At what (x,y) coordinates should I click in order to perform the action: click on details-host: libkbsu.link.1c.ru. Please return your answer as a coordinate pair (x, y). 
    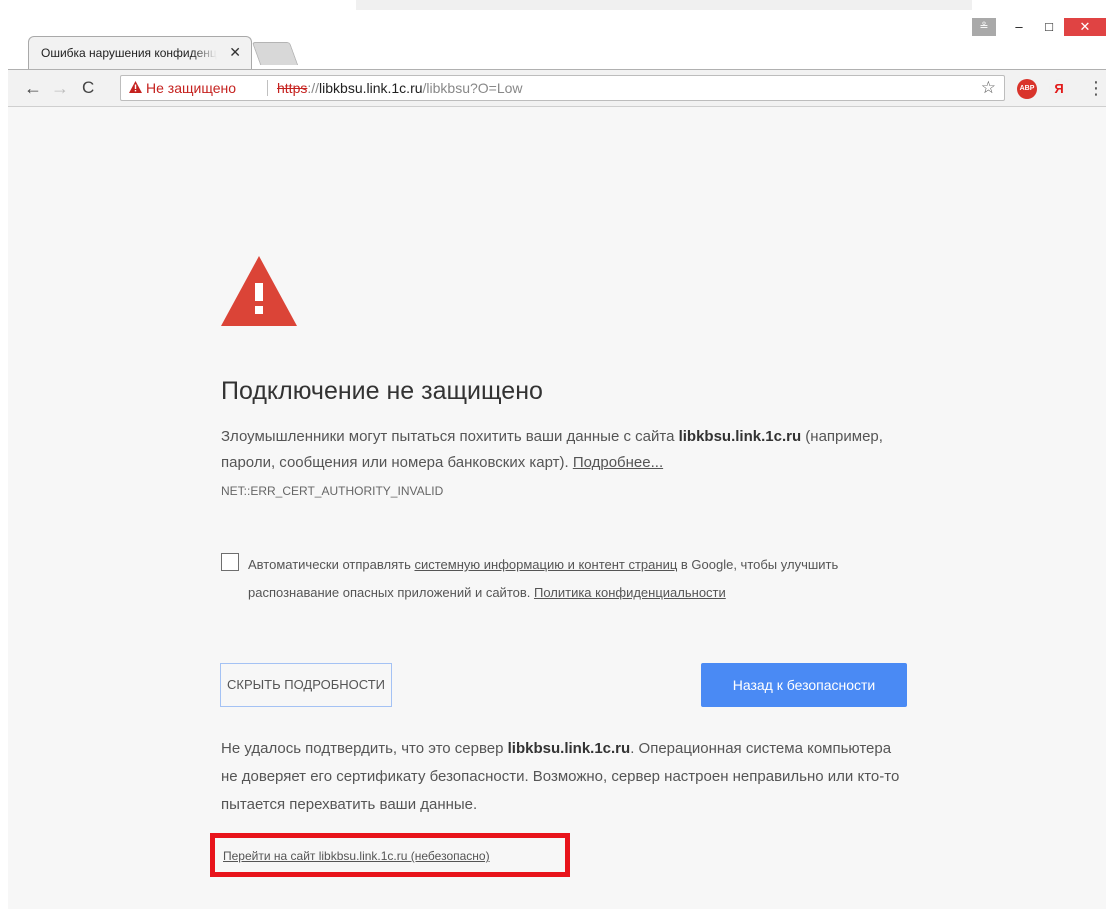
    Looking at the image, I should click on (569, 748).